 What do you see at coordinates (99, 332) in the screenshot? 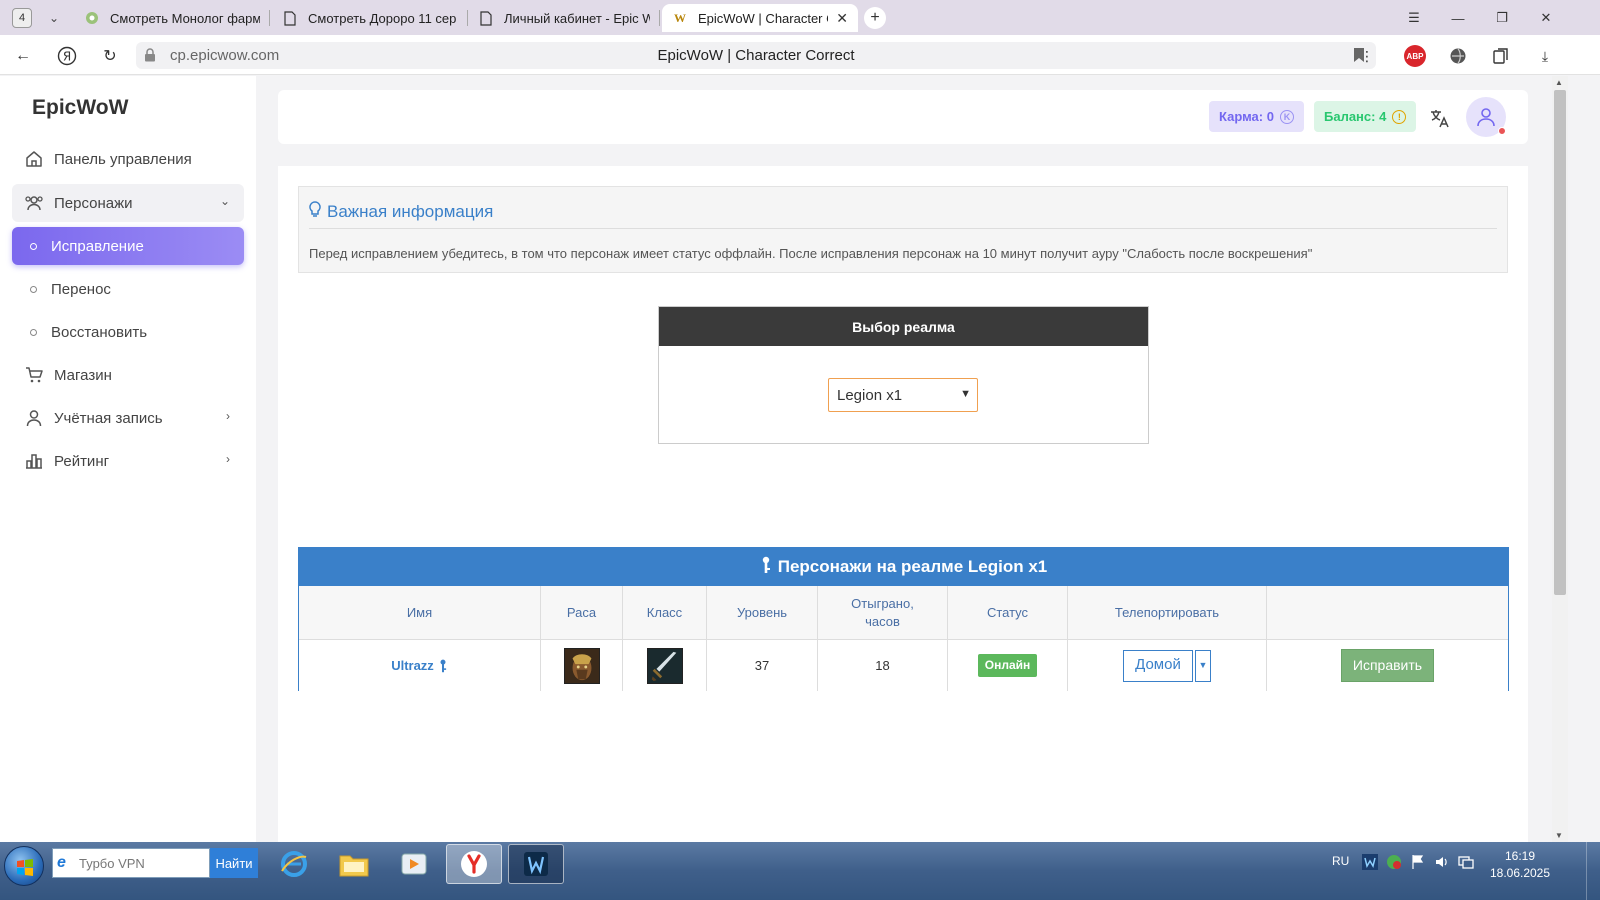
I see `sidebar-item-label: Восстановить` at bounding box center [99, 332].